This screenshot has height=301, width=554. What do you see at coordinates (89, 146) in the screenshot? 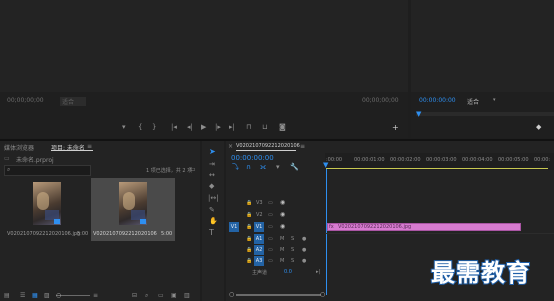
I see `tab-menu-icon: ≡` at bounding box center [89, 146].